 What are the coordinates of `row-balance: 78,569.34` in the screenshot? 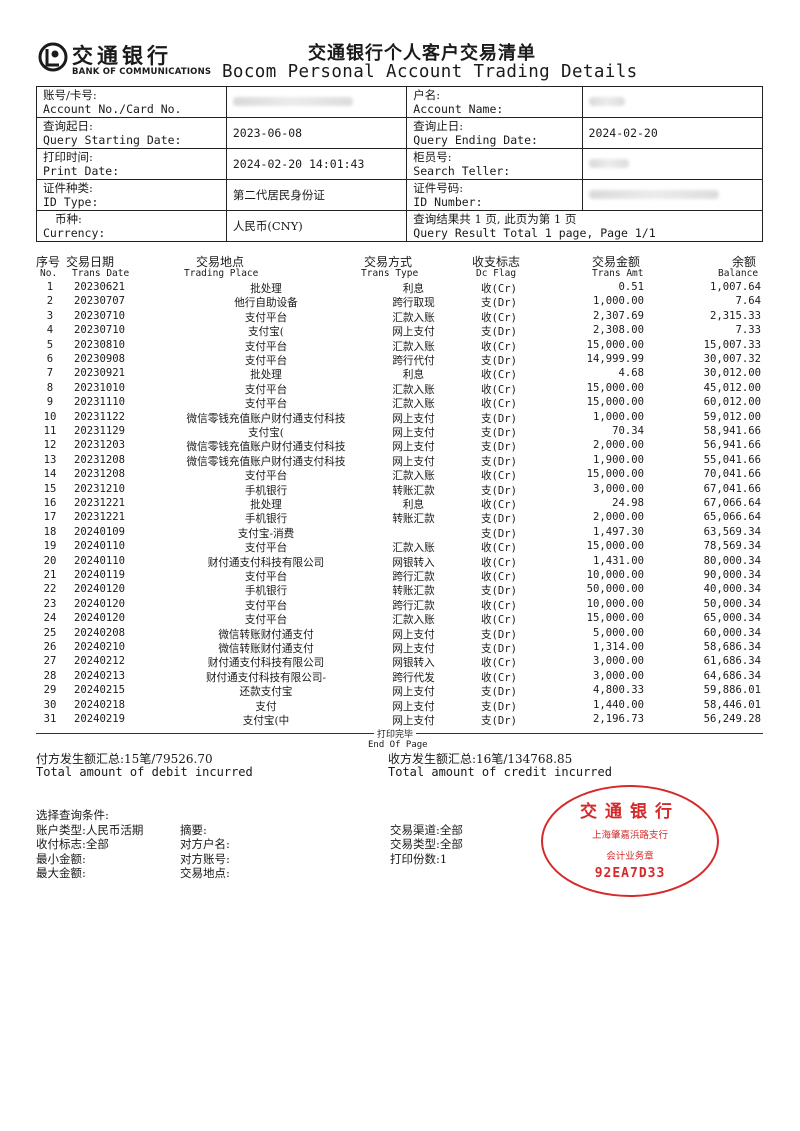 It's located at (732, 546).